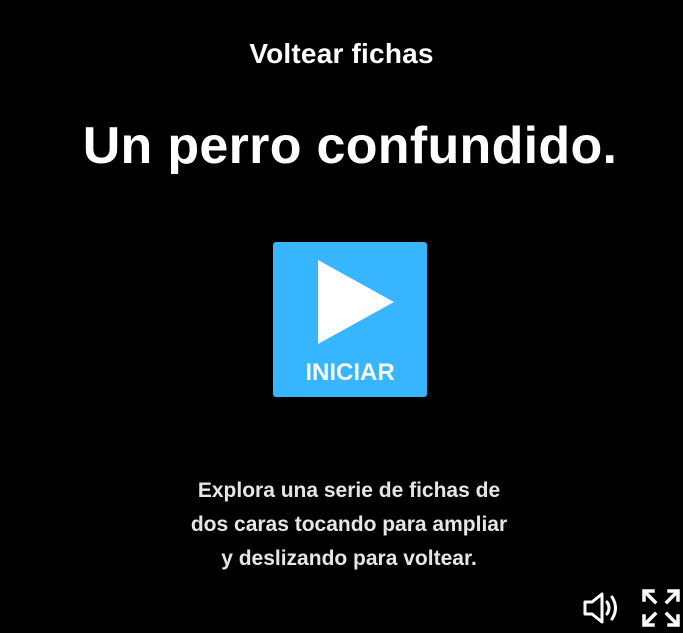  Describe the element at coordinates (356, 302) in the screenshot. I see `play-icon` at that location.